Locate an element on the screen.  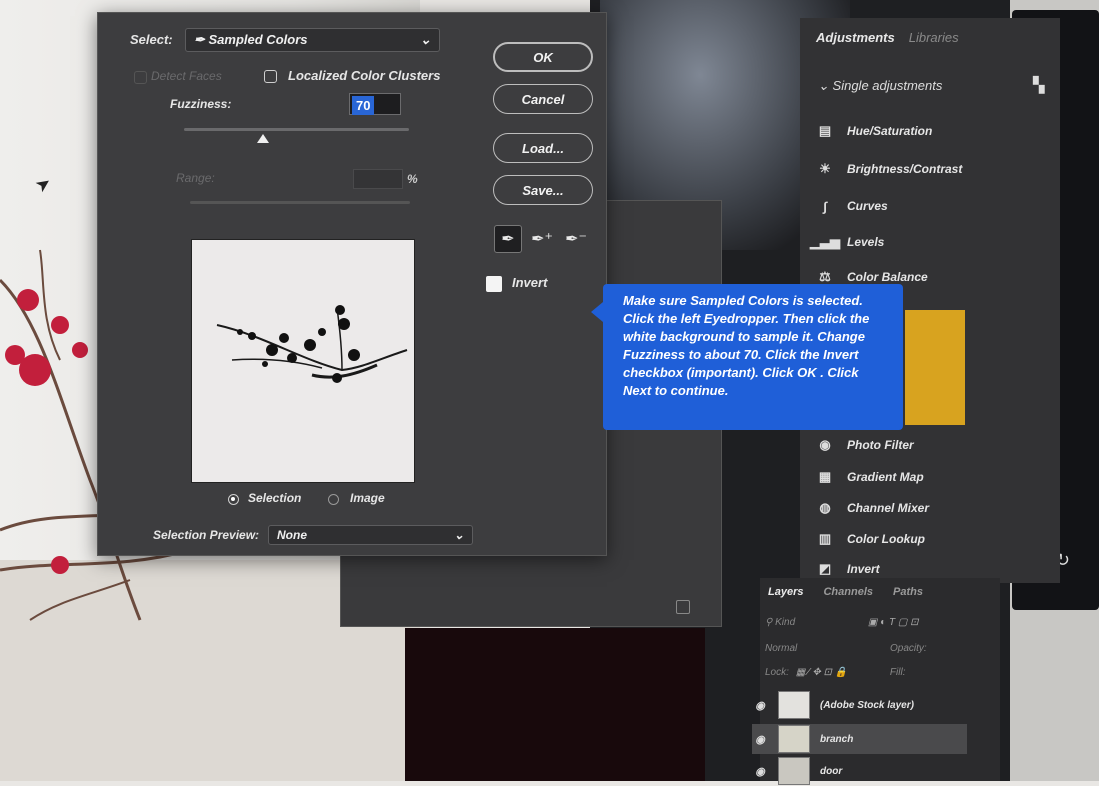
tab-adjustments: Adjustments is located at coordinates (855, 37).